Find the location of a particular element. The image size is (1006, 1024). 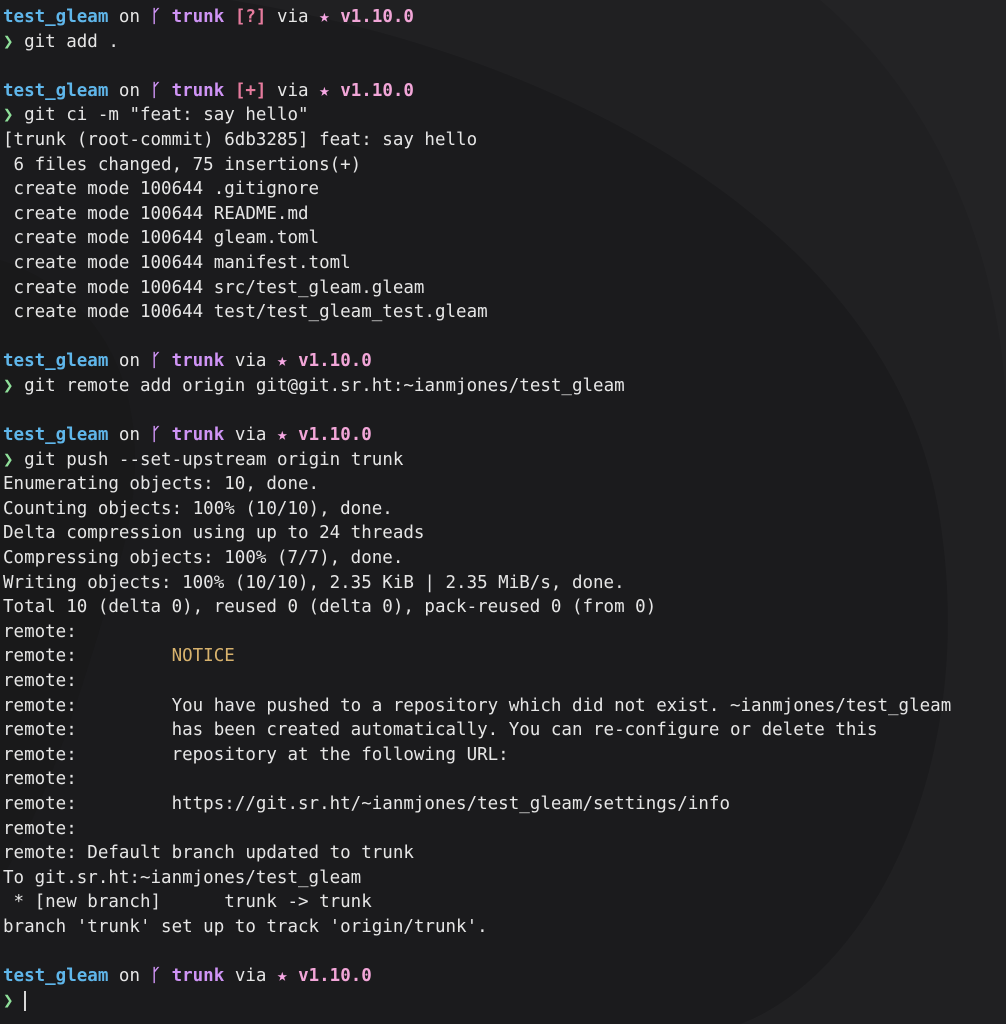

text-cursor is located at coordinates (25, 1000).